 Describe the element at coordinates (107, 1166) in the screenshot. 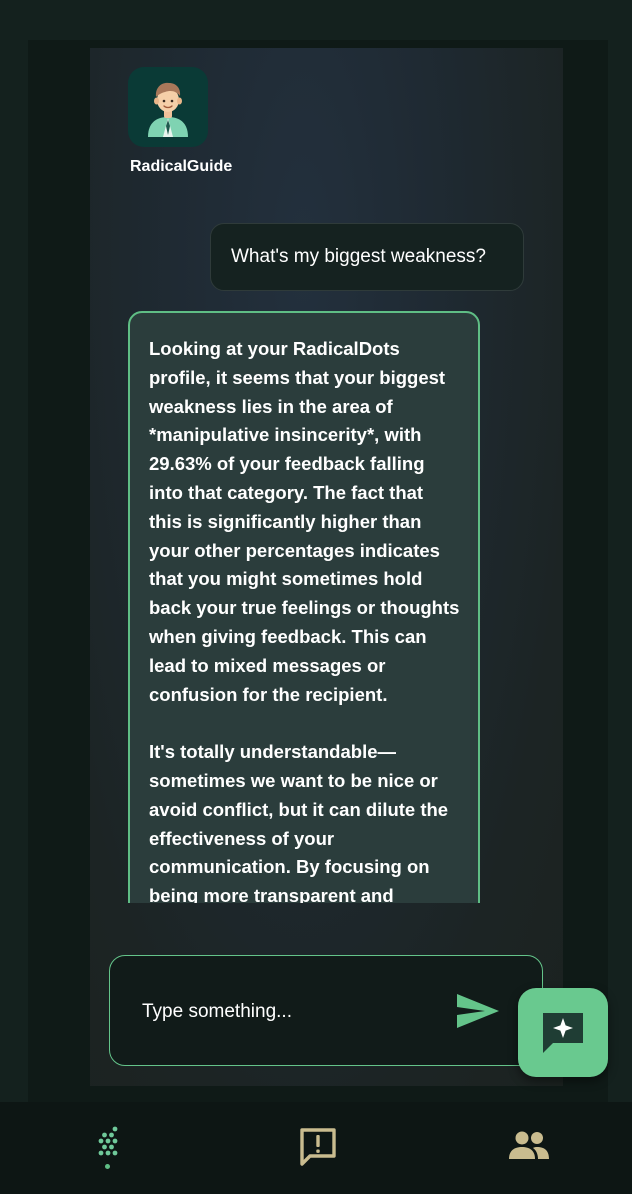

I see `active-indicator` at that location.